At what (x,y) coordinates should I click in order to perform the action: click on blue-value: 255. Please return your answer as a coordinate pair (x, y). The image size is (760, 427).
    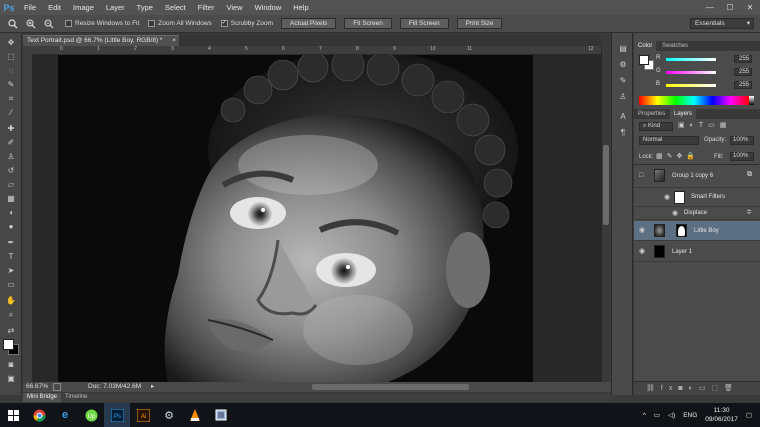
    Looking at the image, I should click on (743, 85).